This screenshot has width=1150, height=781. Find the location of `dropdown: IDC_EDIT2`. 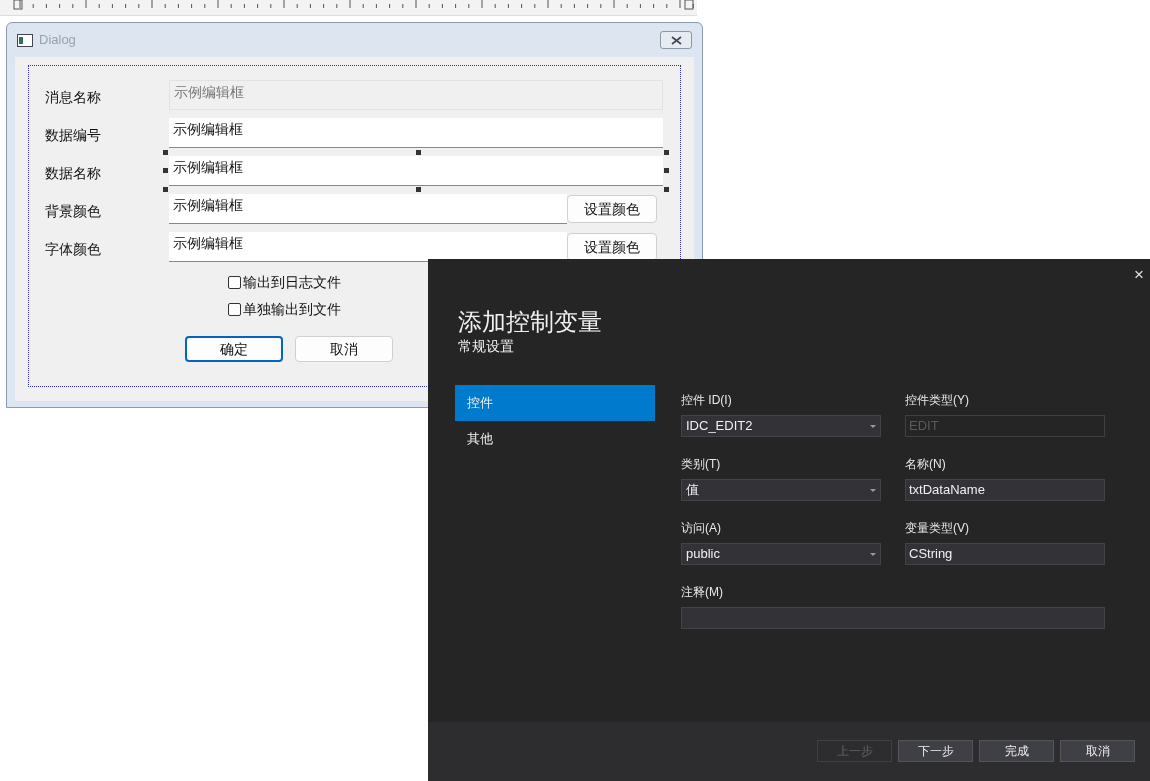

dropdown: IDC_EDIT2 is located at coordinates (781, 426).